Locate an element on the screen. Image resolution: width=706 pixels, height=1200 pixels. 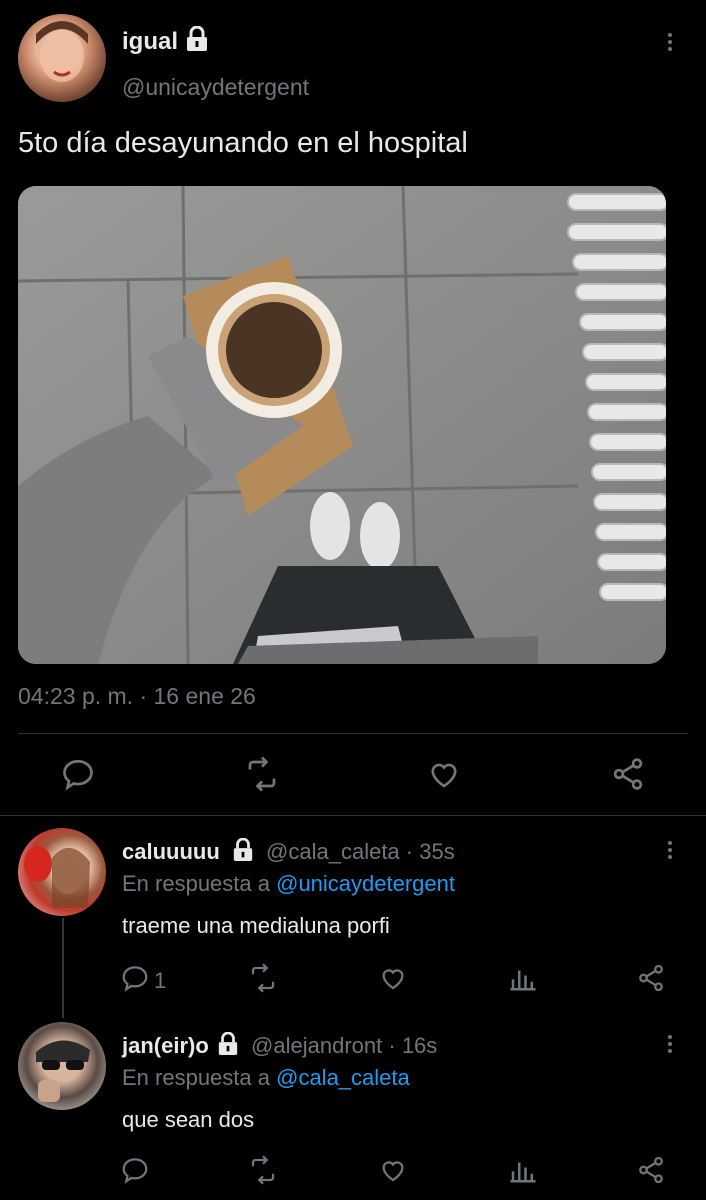
reply-1-header: caluuuuu @cala_caleta · 35s is located at coordinates (288, 852).